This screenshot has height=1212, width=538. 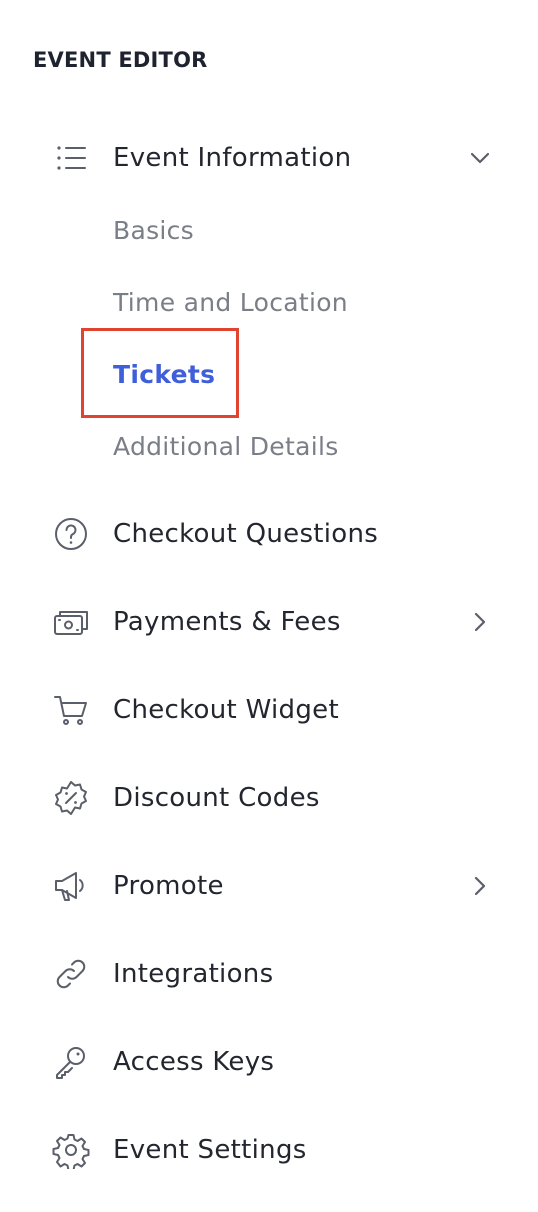 I want to click on gear-icon, so click(x=71, y=1150).